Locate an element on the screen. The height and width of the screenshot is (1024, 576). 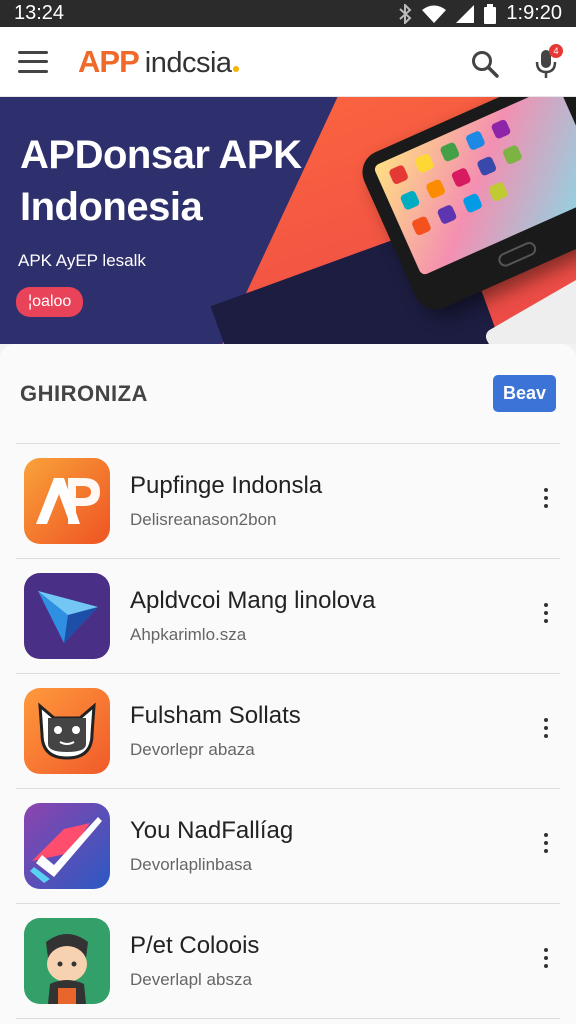
banner-title-line2: Indonesia is located at coordinates (111, 207).